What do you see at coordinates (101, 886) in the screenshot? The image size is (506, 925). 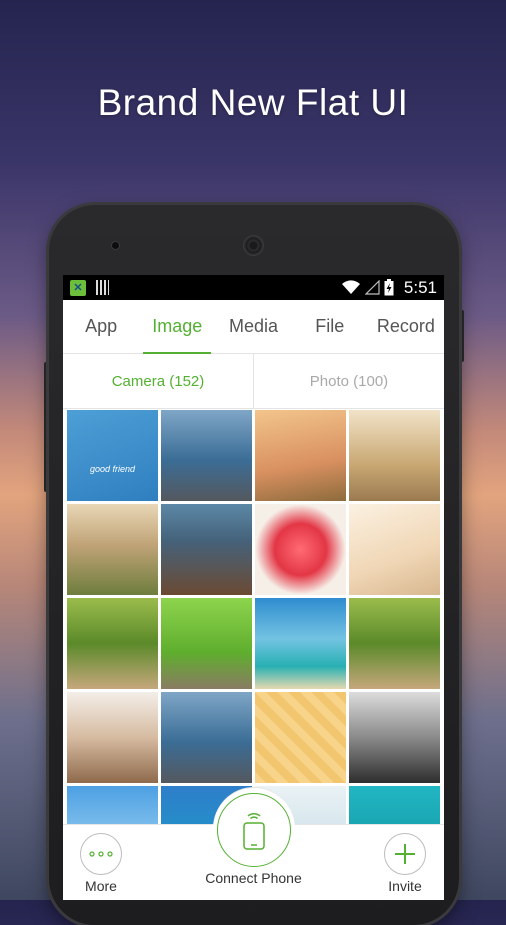 I see `more-label: More` at bounding box center [101, 886].